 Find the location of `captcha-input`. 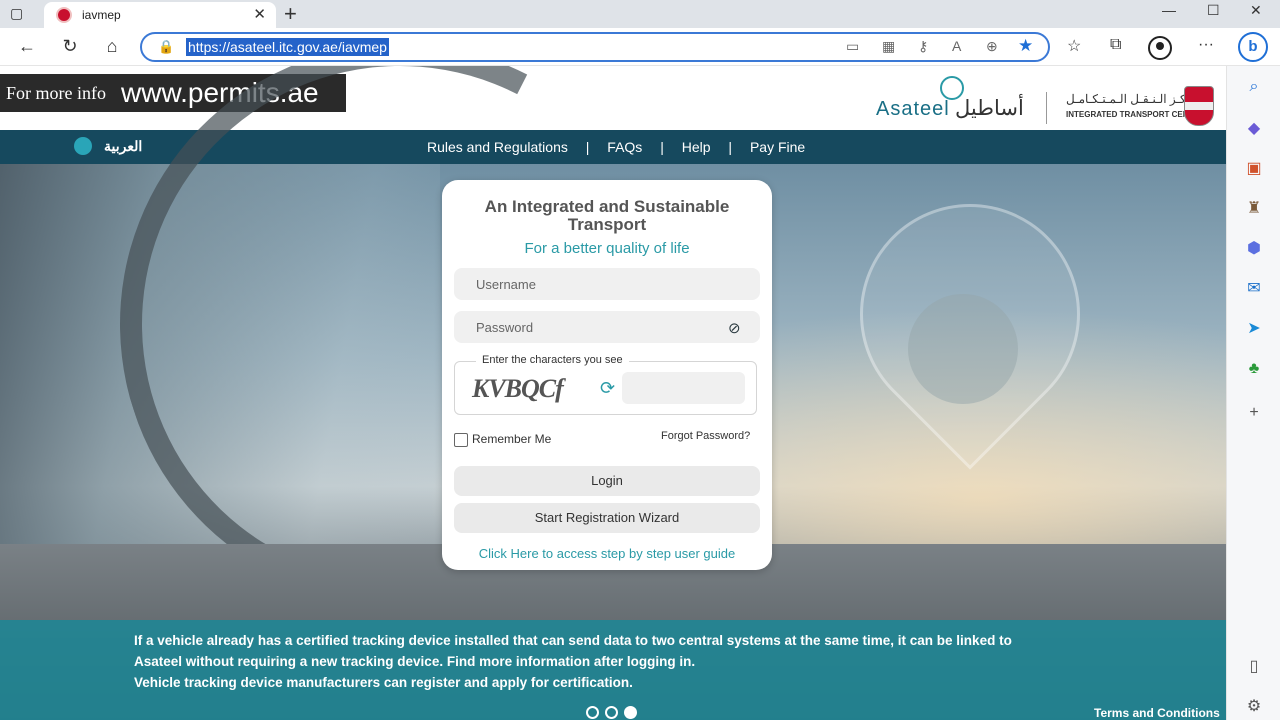

captcha-input is located at coordinates (683, 388).